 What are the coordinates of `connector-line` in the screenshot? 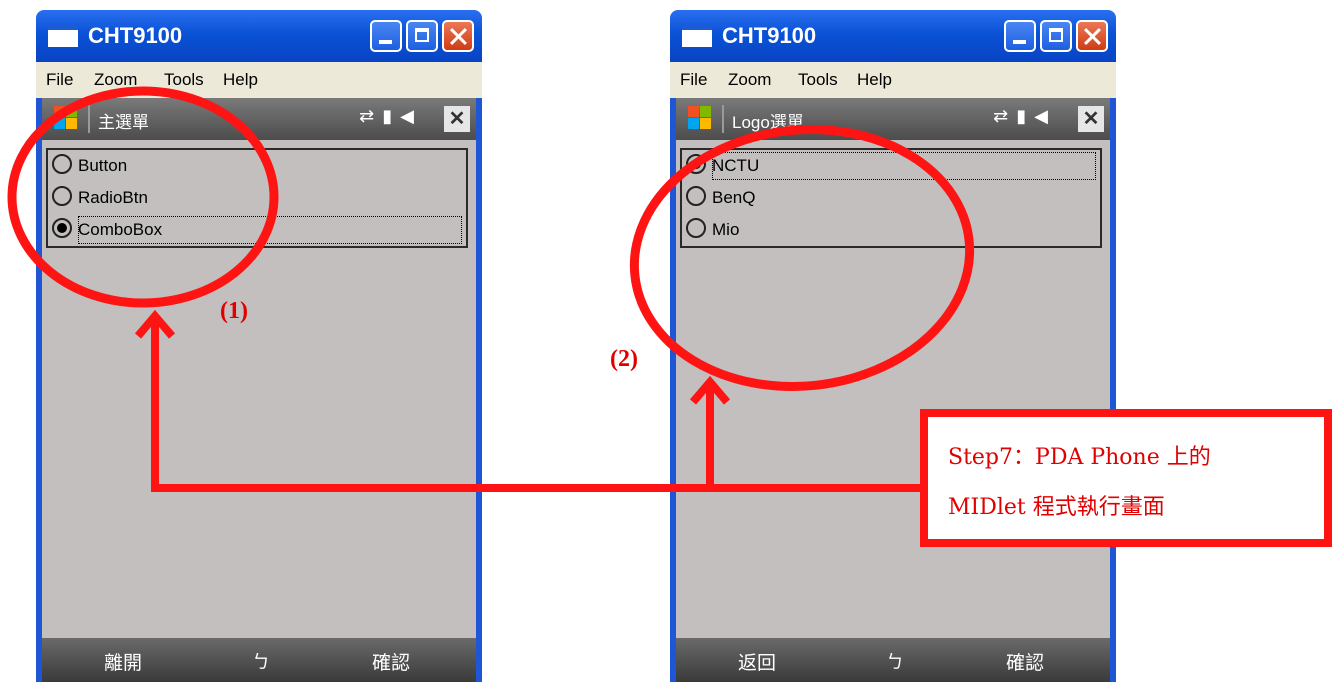 It's located at (535, 406).